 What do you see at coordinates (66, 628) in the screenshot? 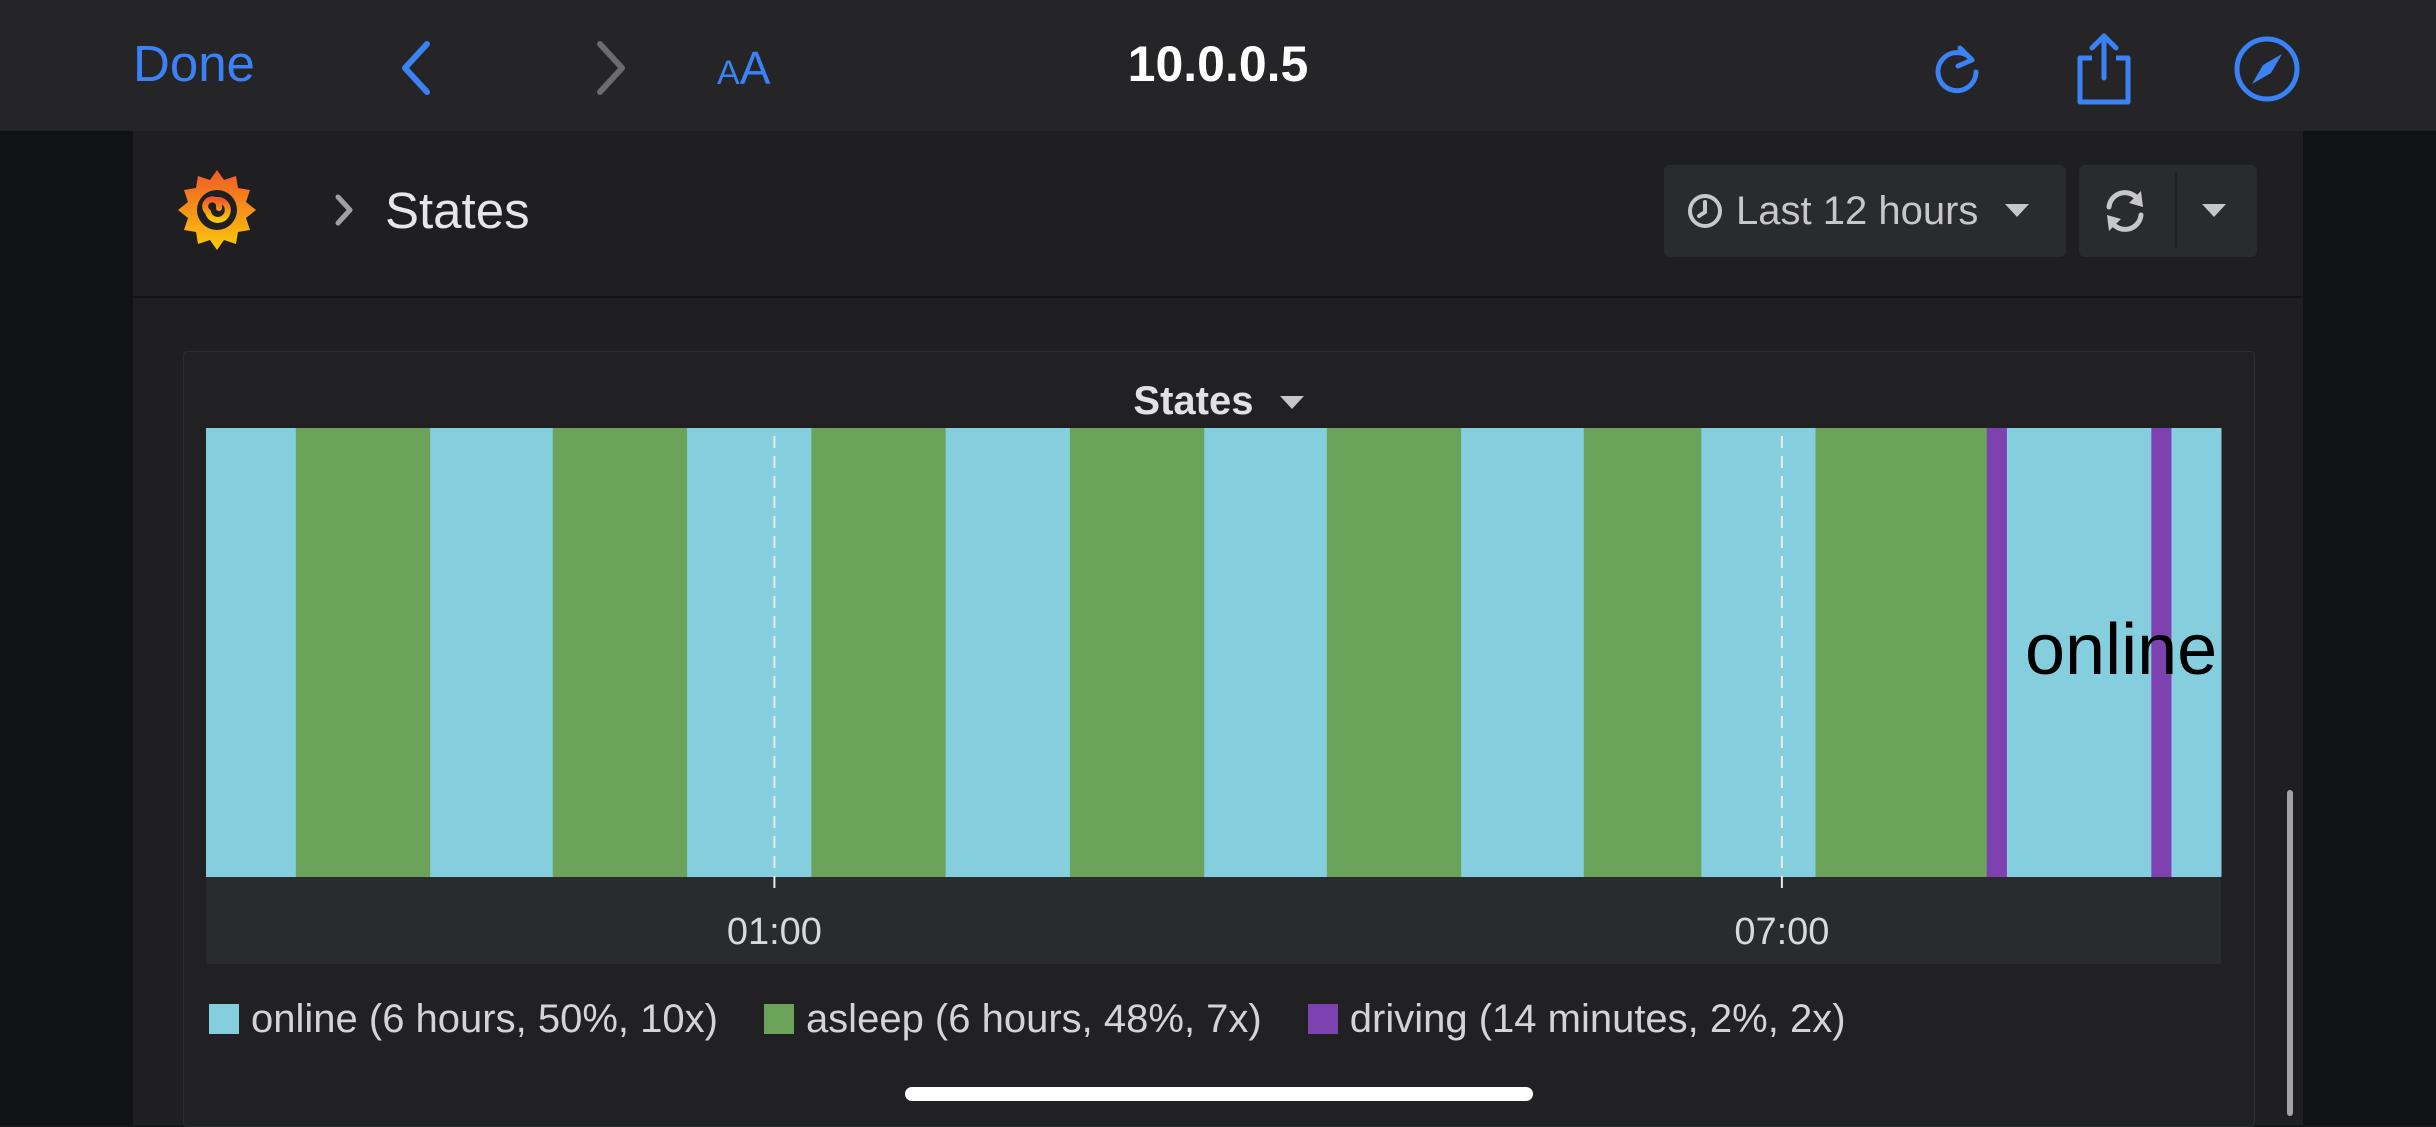
I see `left-gutter` at bounding box center [66, 628].